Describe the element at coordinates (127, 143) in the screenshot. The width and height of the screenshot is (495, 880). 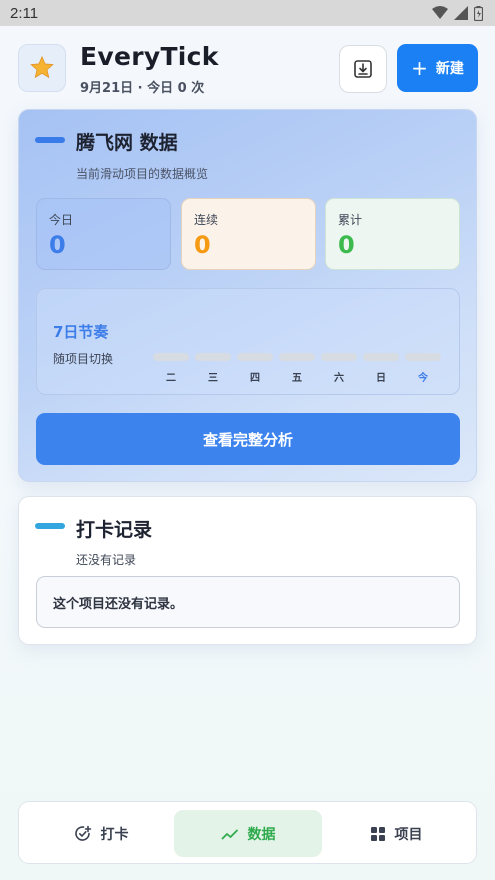
I see `data-card-title: 腾飞网 数据` at that location.